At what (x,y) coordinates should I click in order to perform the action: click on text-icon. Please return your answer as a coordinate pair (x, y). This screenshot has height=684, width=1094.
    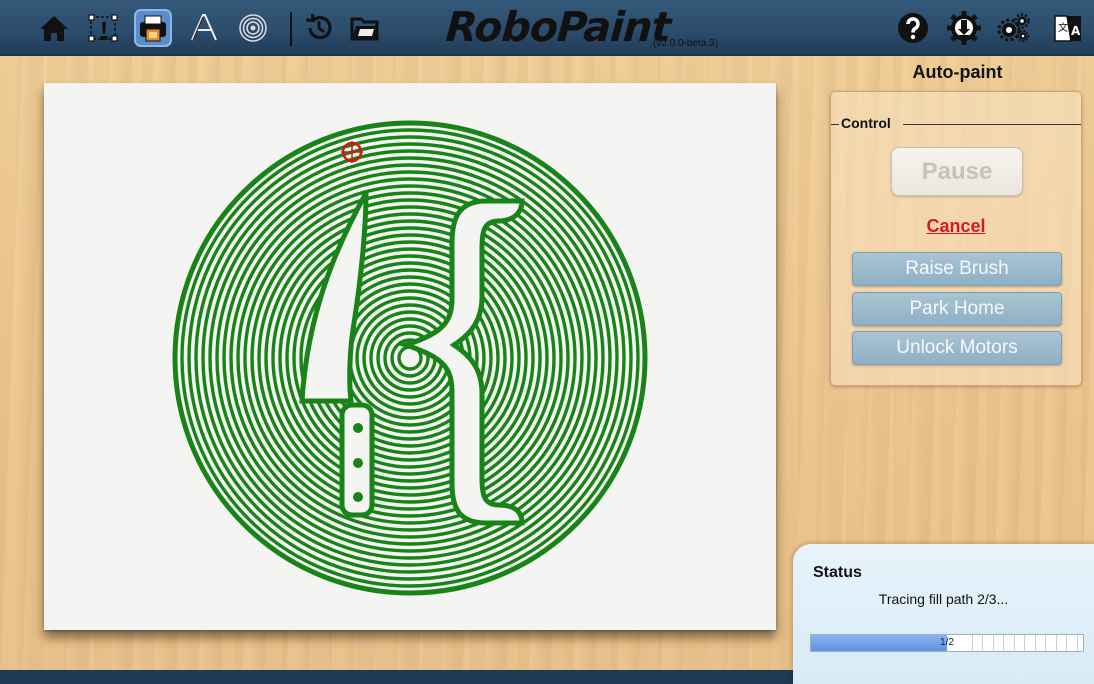
    Looking at the image, I should click on (204, 28).